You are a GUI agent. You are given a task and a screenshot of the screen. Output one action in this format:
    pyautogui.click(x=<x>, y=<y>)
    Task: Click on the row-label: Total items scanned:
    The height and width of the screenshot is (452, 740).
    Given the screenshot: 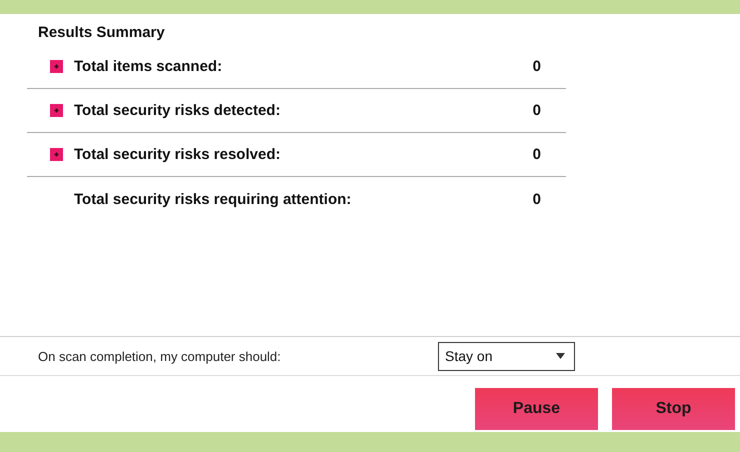 What is the action you would take?
    pyautogui.click(x=149, y=66)
    